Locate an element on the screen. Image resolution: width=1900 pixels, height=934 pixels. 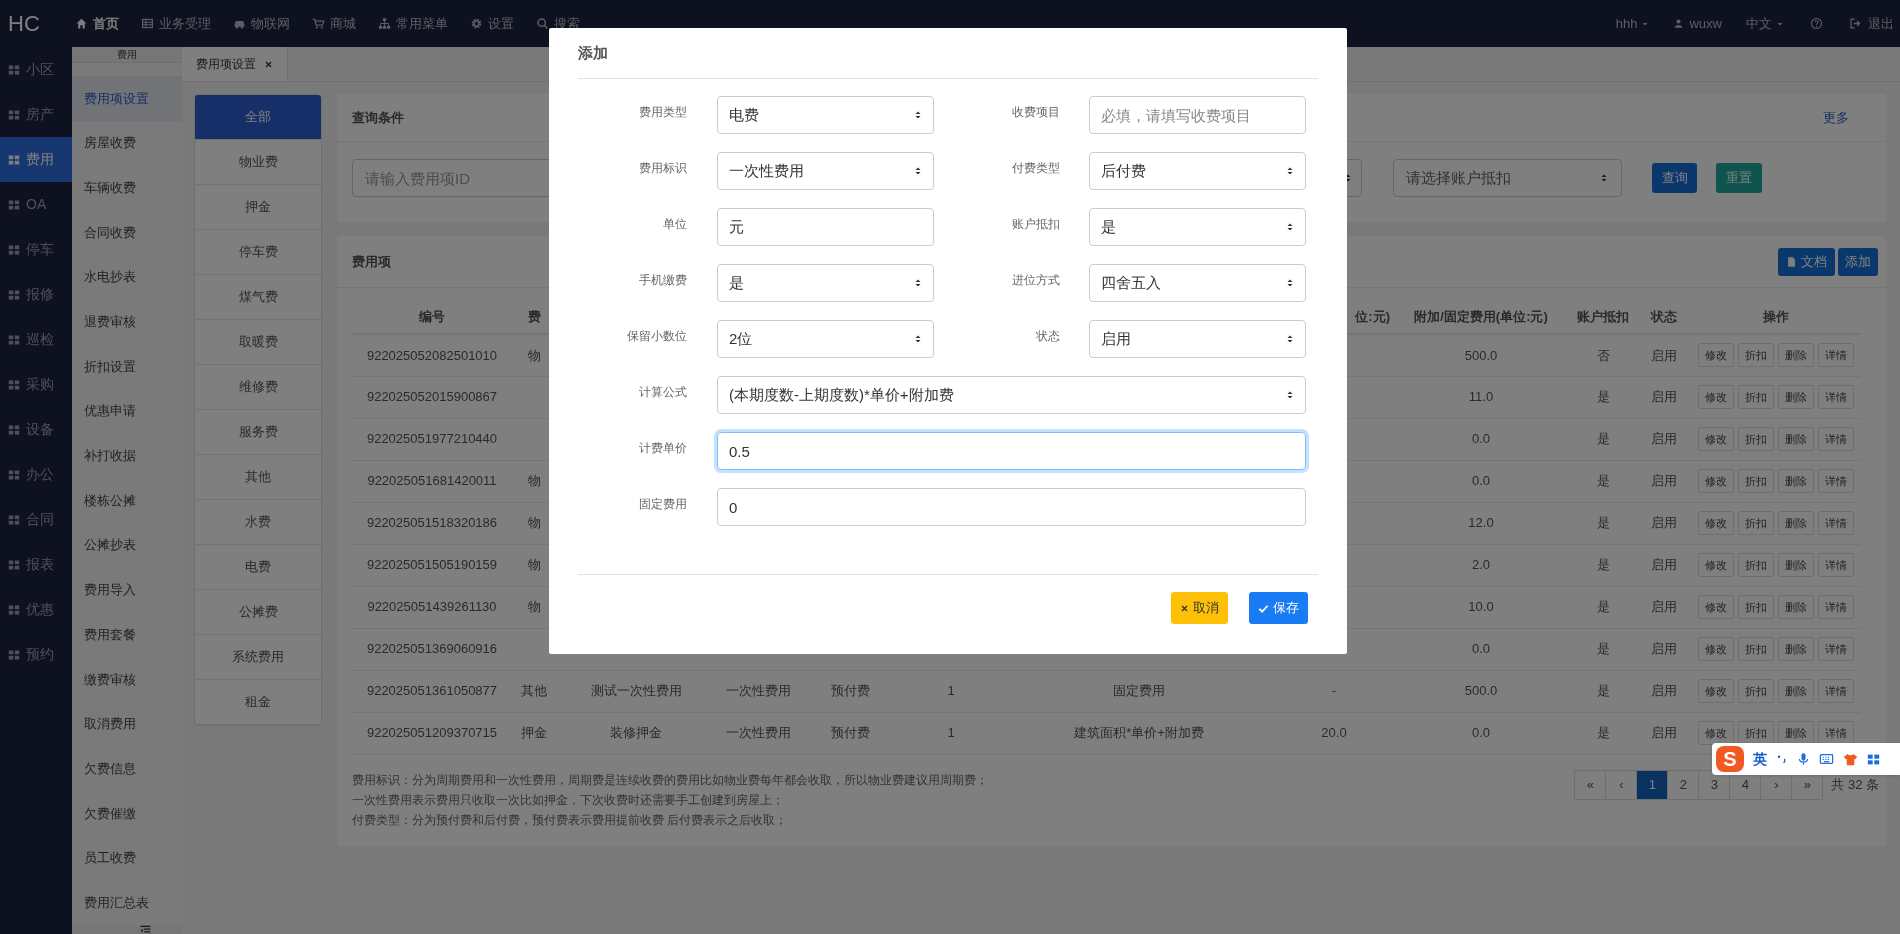
sidebar-item: 巡检 is located at coordinates (36, 339).